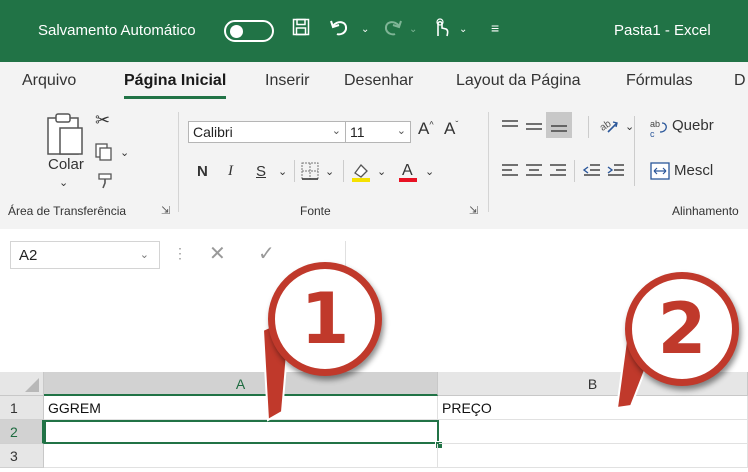  What do you see at coordinates (682, 329) in the screenshot?
I see `callout-badge-2: 2` at bounding box center [682, 329].